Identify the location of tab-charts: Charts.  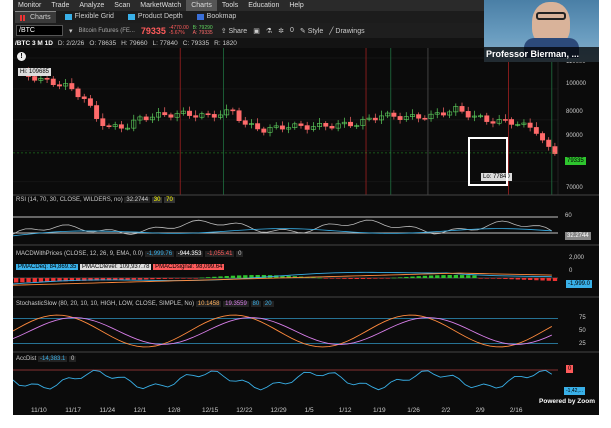
(35, 17).